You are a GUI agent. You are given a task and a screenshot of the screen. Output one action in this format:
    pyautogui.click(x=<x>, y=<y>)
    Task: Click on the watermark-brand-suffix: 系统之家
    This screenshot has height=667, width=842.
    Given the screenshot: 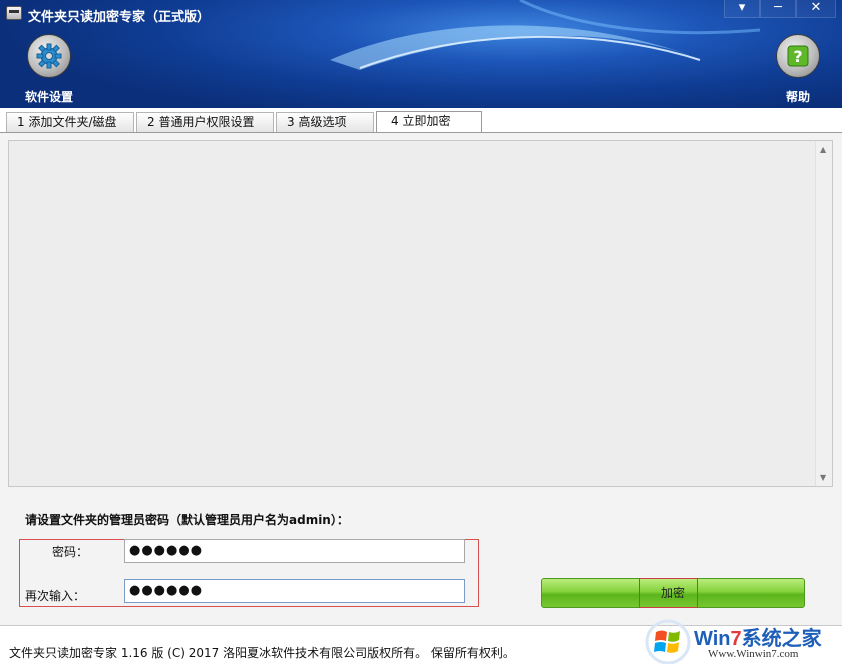 What is the action you would take?
    pyautogui.click(x=781, y=639)
    